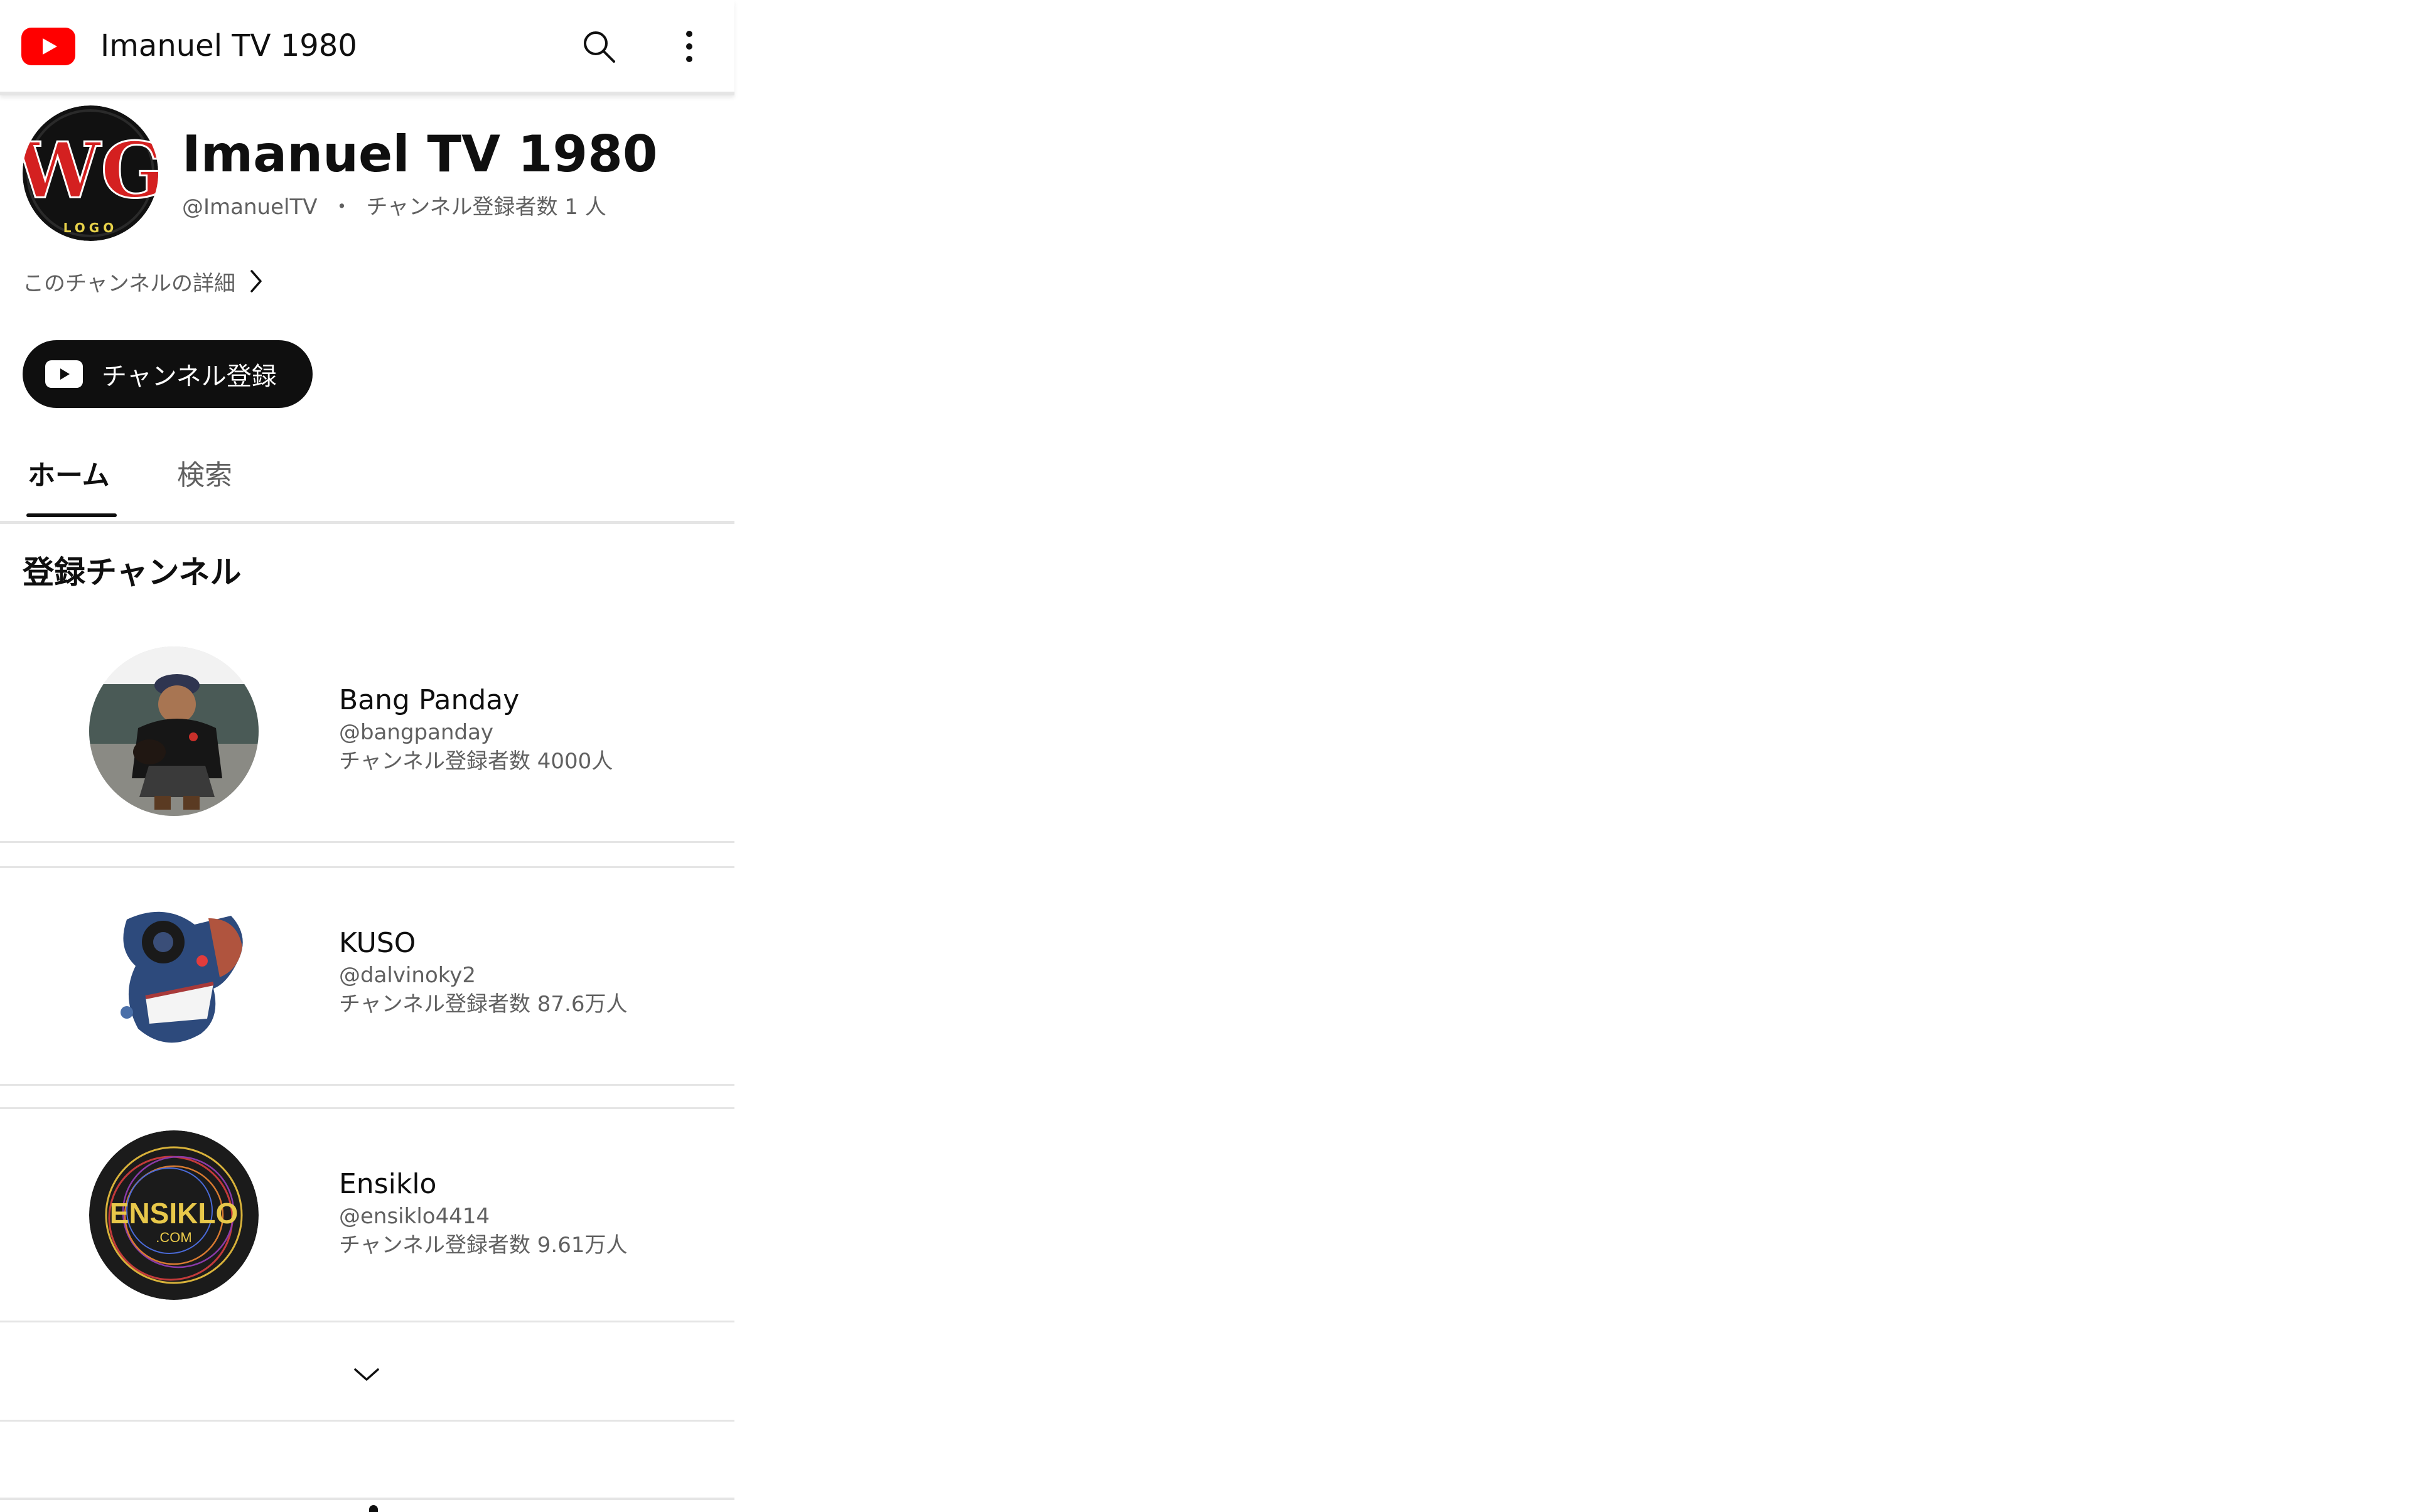  What do you see at coordinates (414, 1216) in the screenshot?
I see `subscription-handle: @ensiklo4414` at bounding box center [414, 1216].